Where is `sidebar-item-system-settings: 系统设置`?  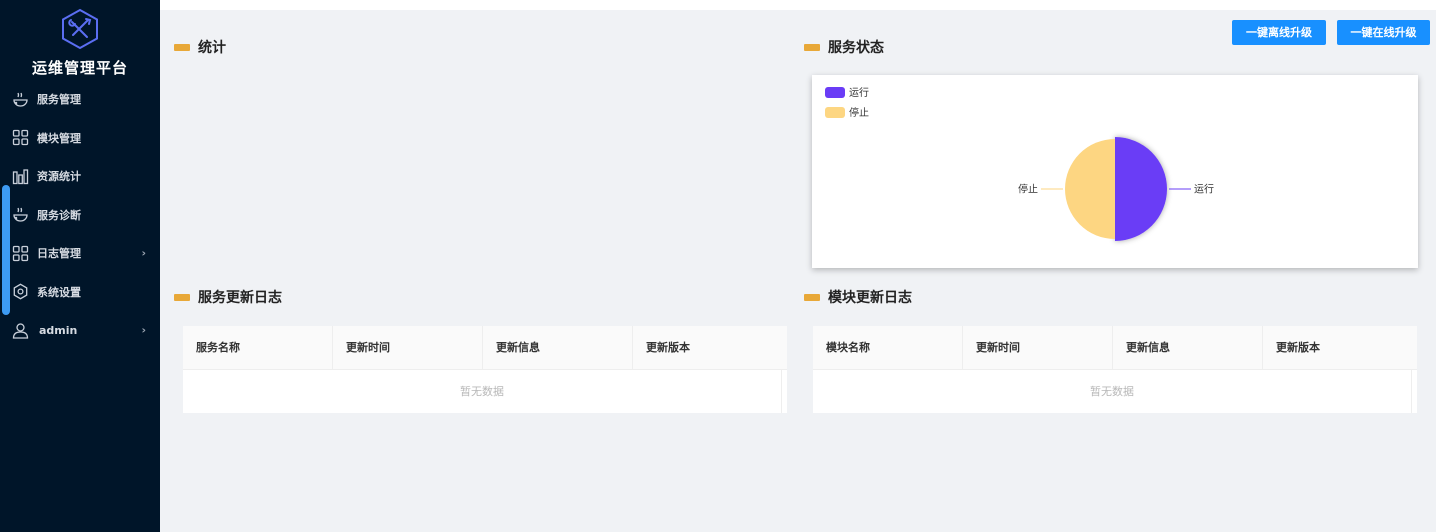
sidebar-item-system-settings: 系统设置 is located at coordinates (80, 292).